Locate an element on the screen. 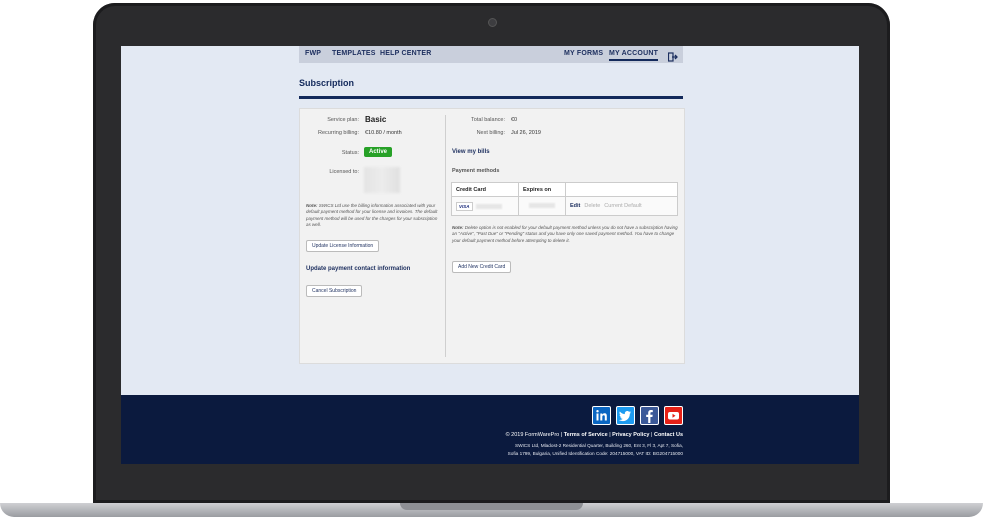  nav-templates-link: TEMPLATES is located at coordinates (354, 53).